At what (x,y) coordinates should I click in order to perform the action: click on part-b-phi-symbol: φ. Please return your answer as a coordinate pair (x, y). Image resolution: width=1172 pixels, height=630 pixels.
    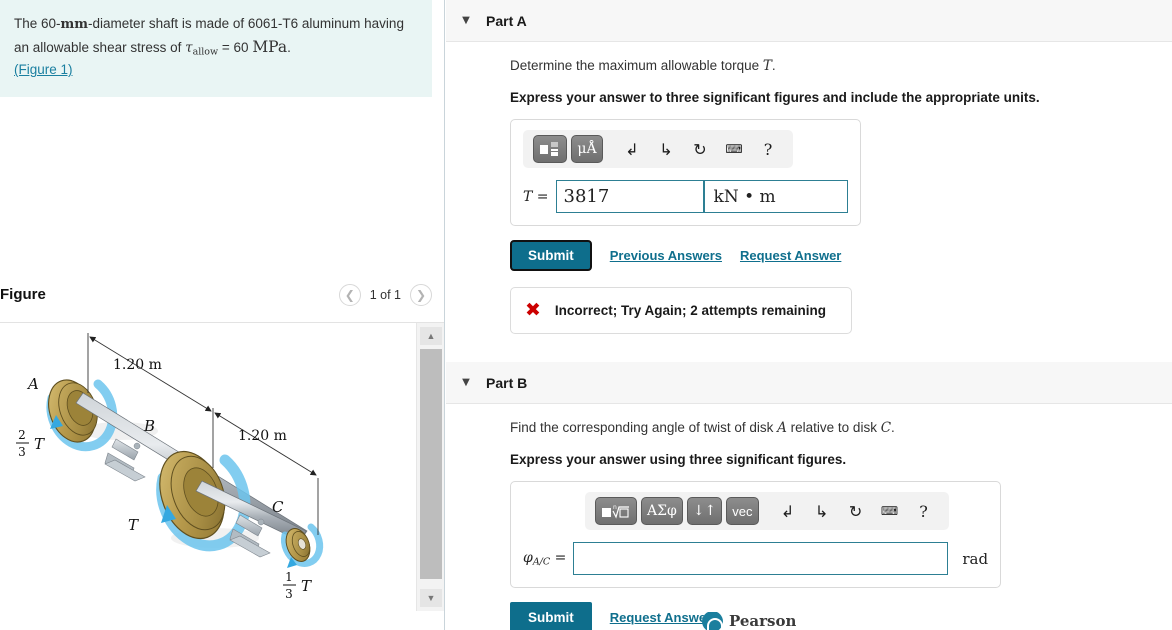
    Looking at the image, I should click on (528, 557).